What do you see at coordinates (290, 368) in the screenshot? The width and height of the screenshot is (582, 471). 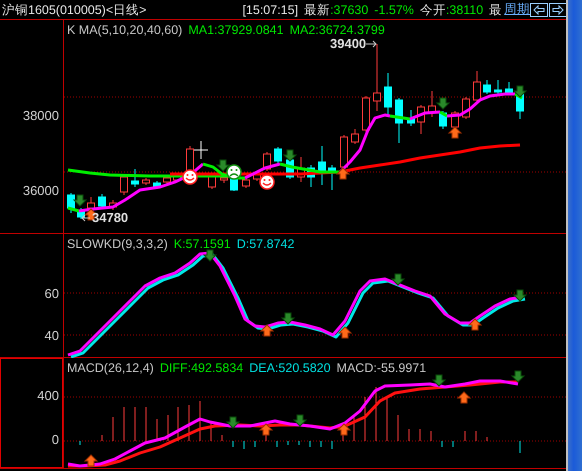 I see `indicator-label: DEA:520.5820` at bounding box center [290, 368].